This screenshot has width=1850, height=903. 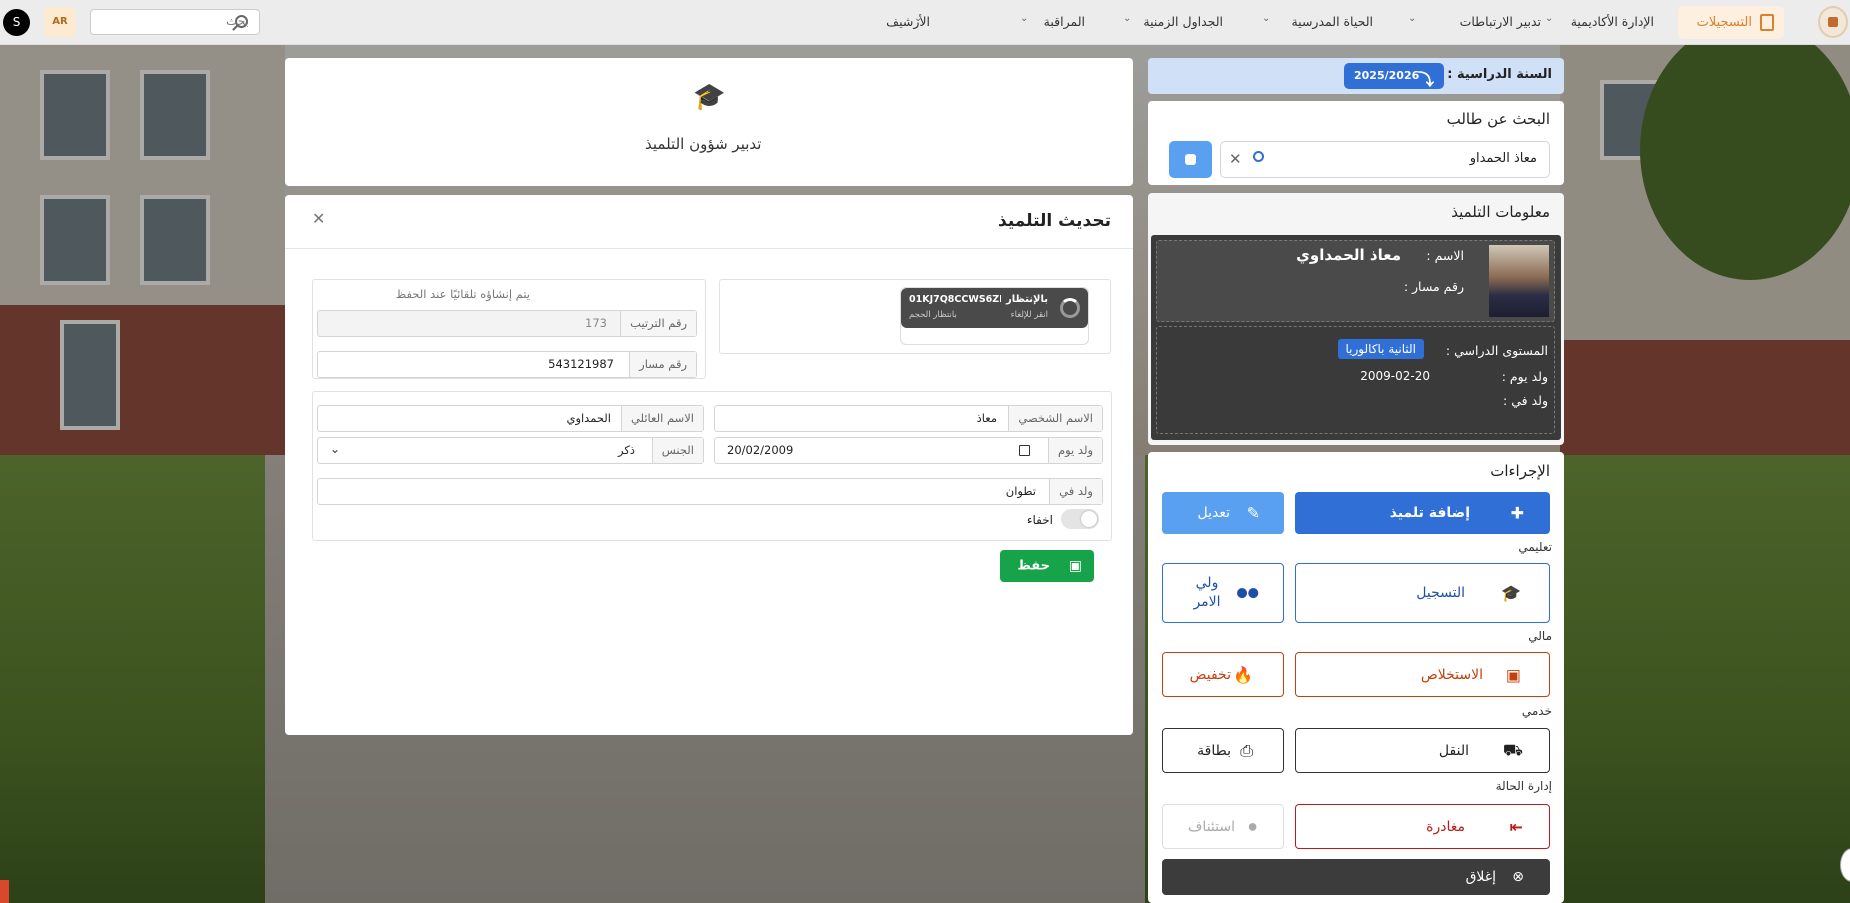 I want to click on add-student-button: ✚ إضافة تلميذ, so click(x=1422, y=513).